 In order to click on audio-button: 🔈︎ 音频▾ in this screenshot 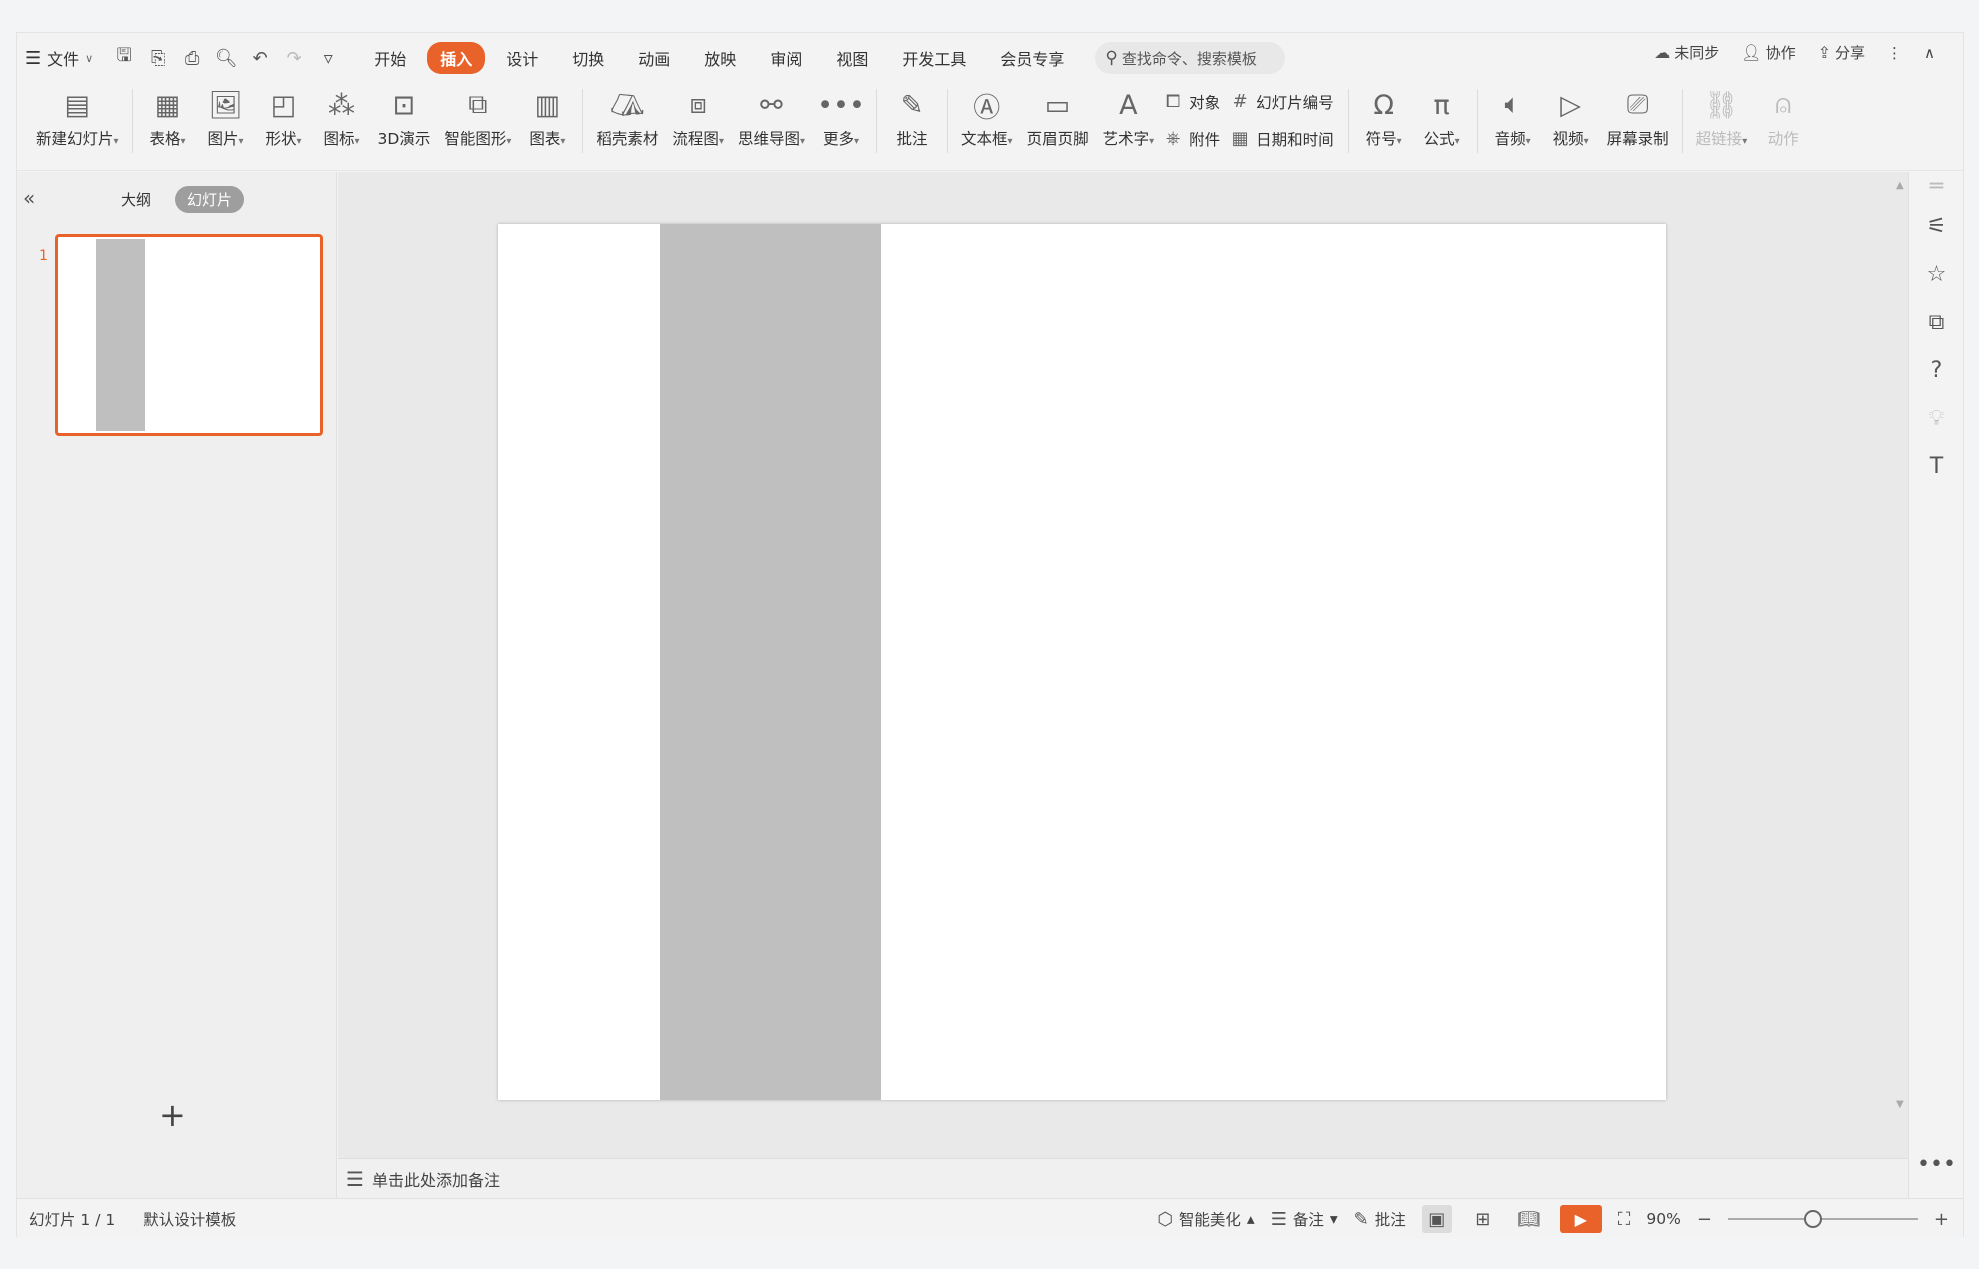, I will do `click(1513, 121)`.